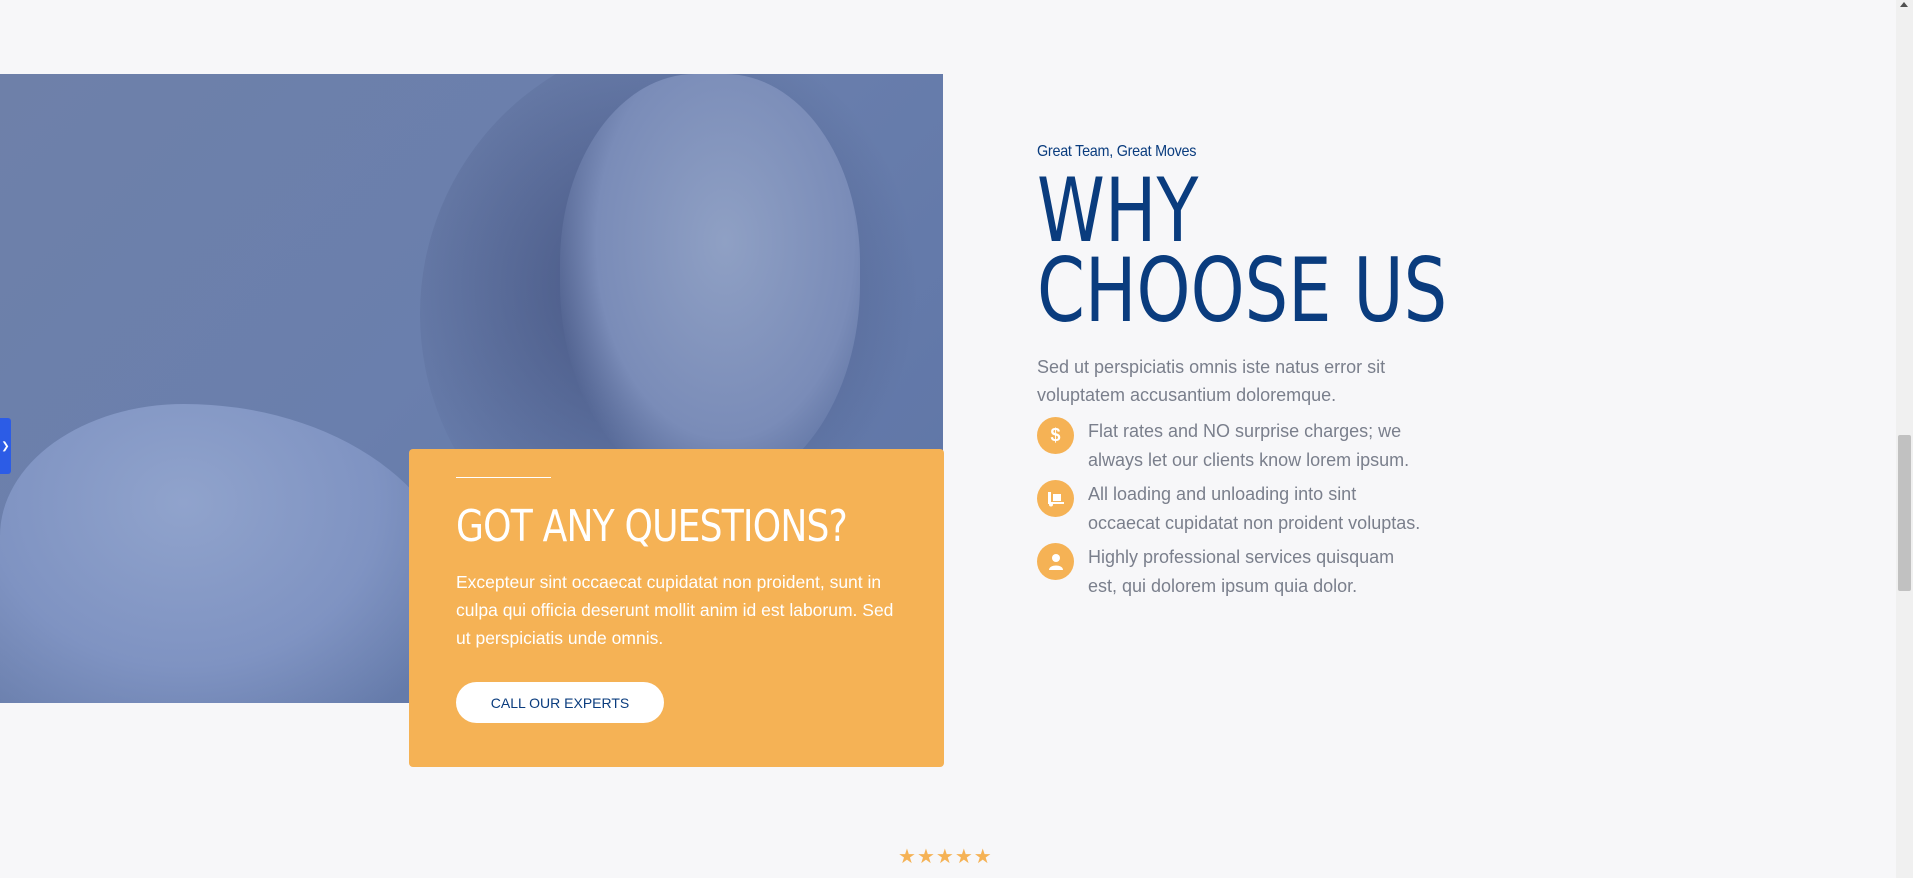 The height and width of the screenshot is (878, 1913). Describe the element at coordinates (652, 526) in the screenshot. I see `questions-title: GOT ANY QUESTIONS?` at that location.